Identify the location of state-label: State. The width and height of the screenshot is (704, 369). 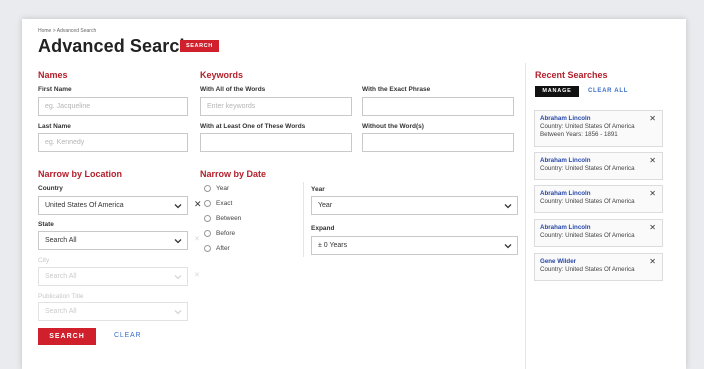
(46, 224).